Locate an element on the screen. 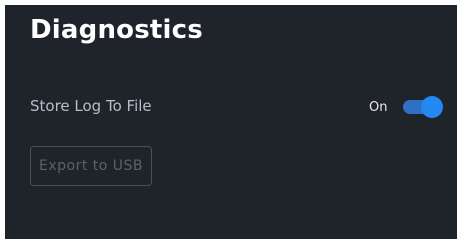 This screenshot has width=462, height=244. export-to-usb-button: Export to USB is located at coordinates (91, 166).